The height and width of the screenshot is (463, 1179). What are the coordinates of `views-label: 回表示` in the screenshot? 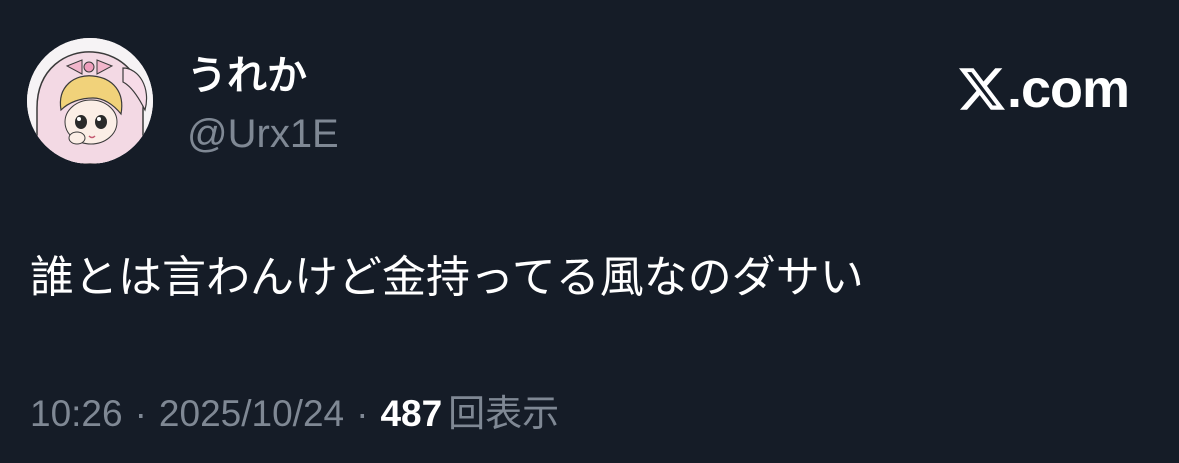 It's located at (504, 413).